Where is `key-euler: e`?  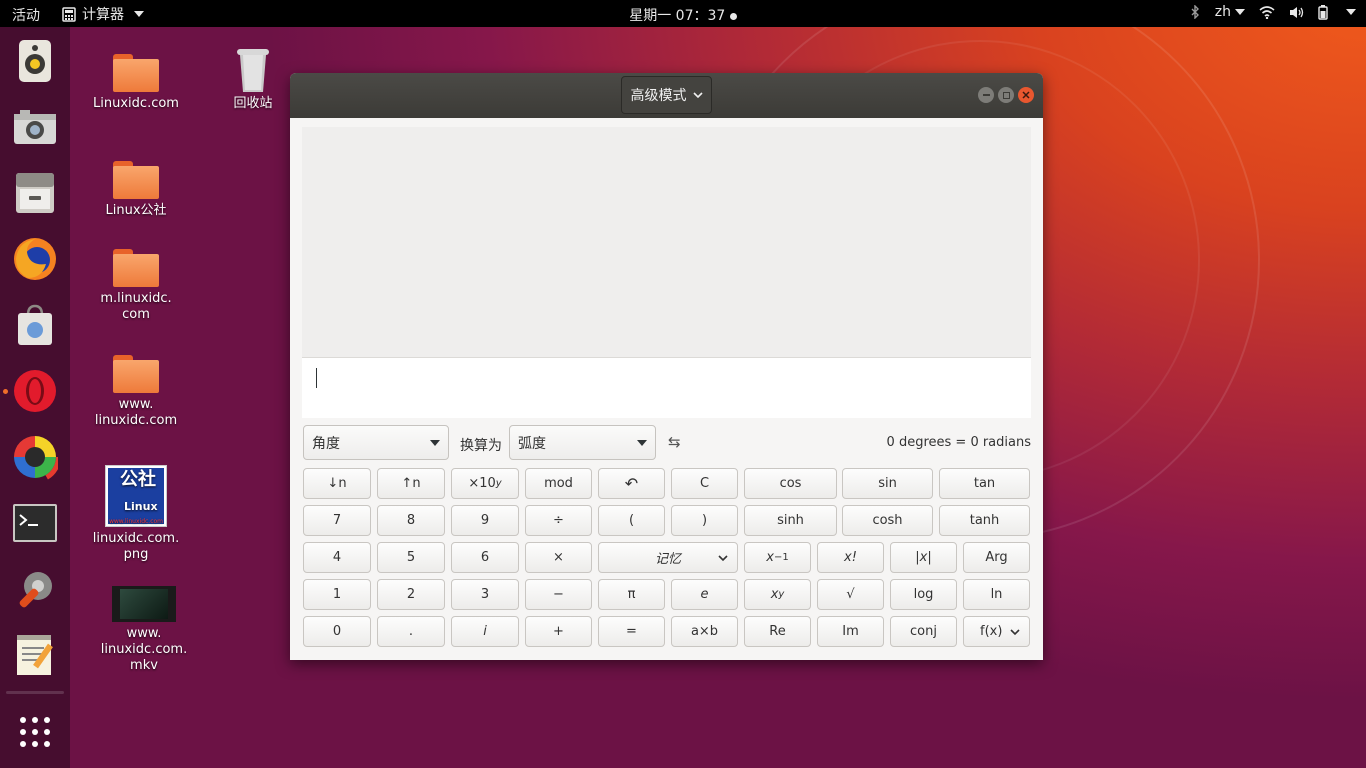
key-euler: e is located at coordinates (704, 594).